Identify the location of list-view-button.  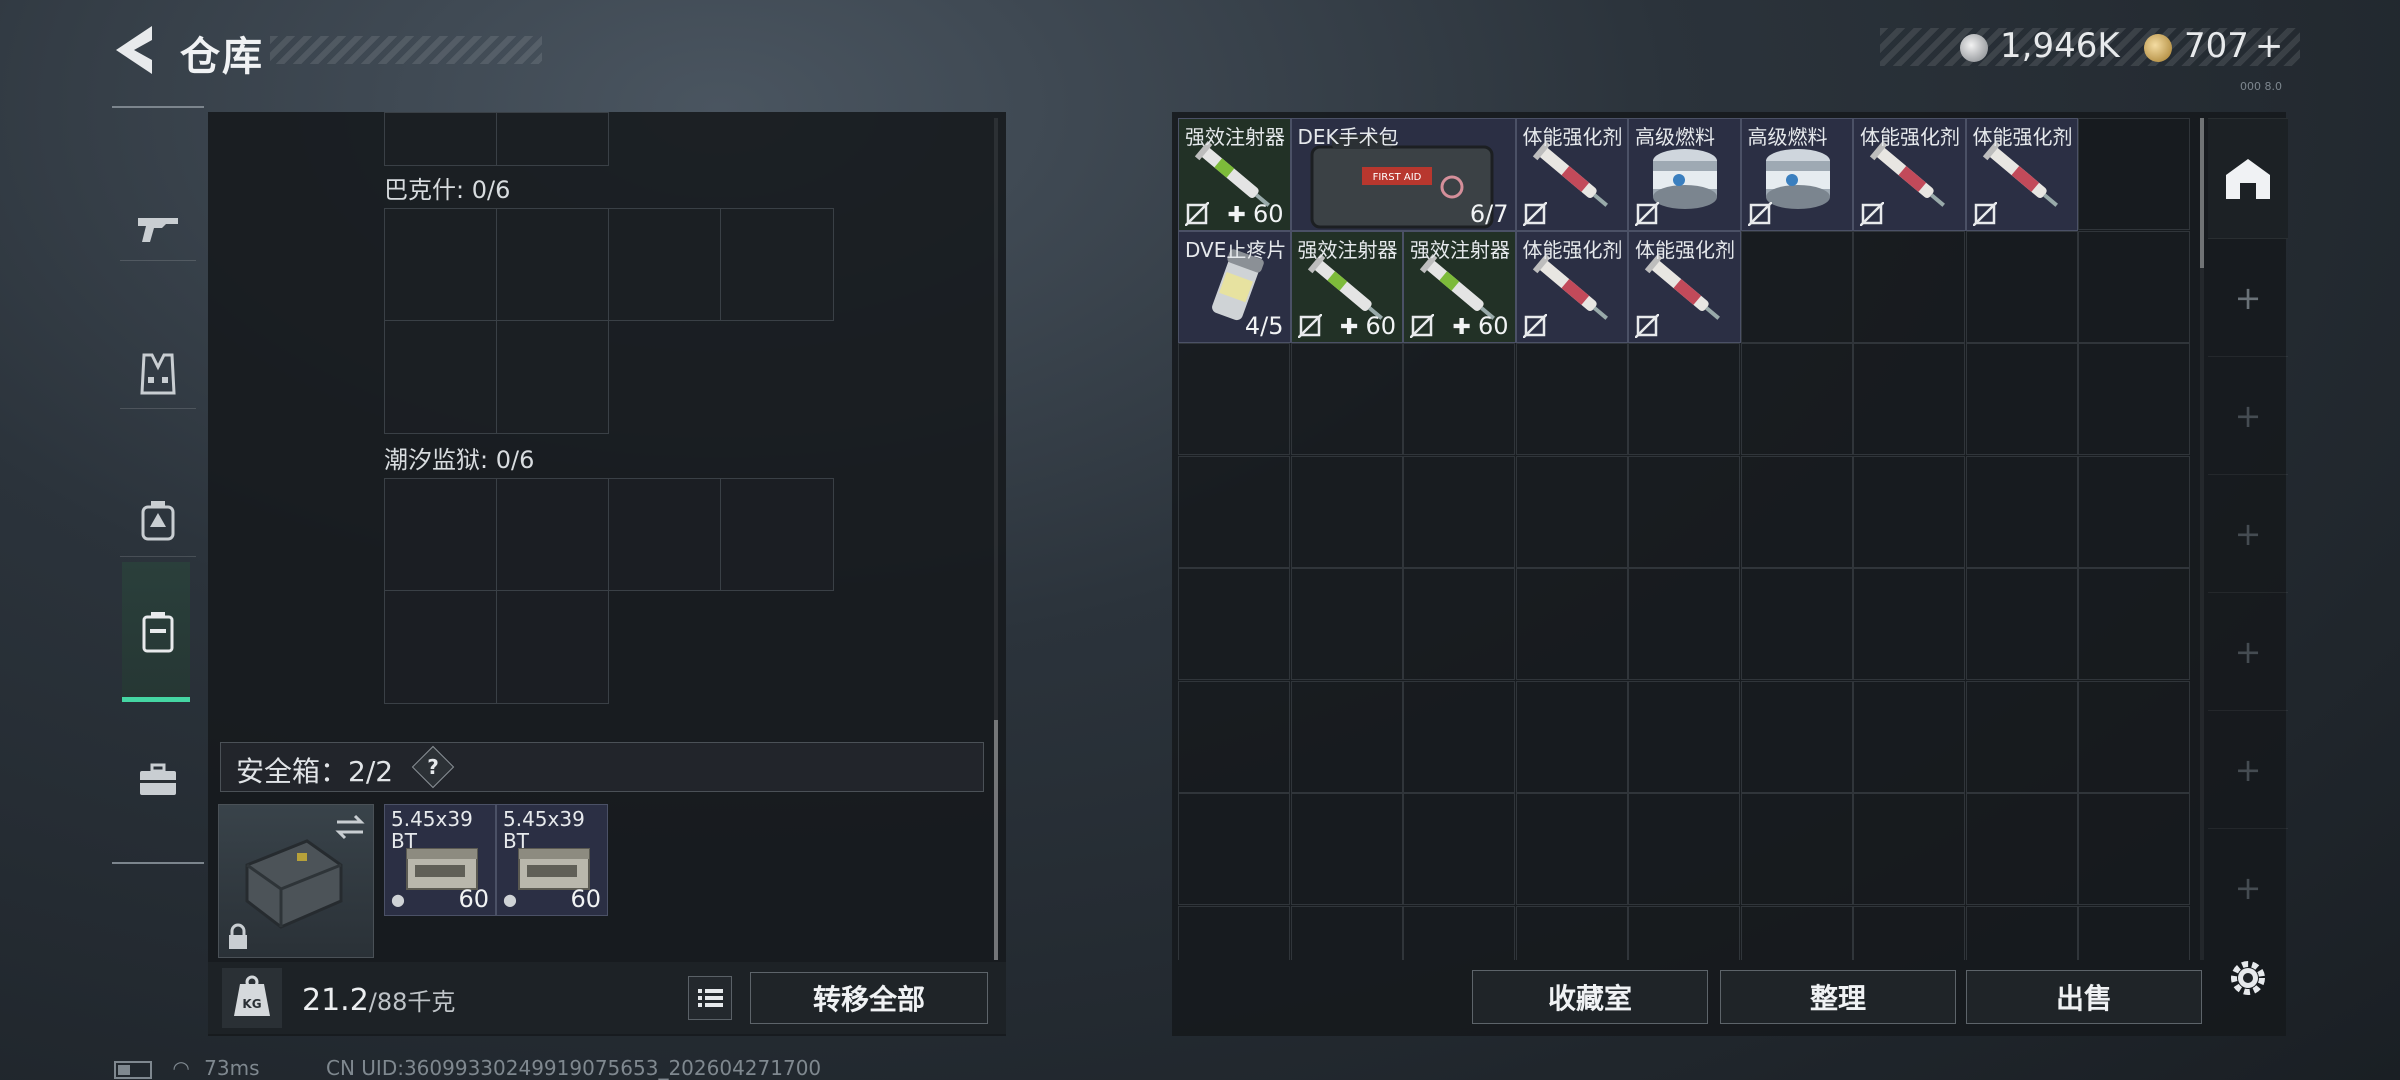
(710, 998).